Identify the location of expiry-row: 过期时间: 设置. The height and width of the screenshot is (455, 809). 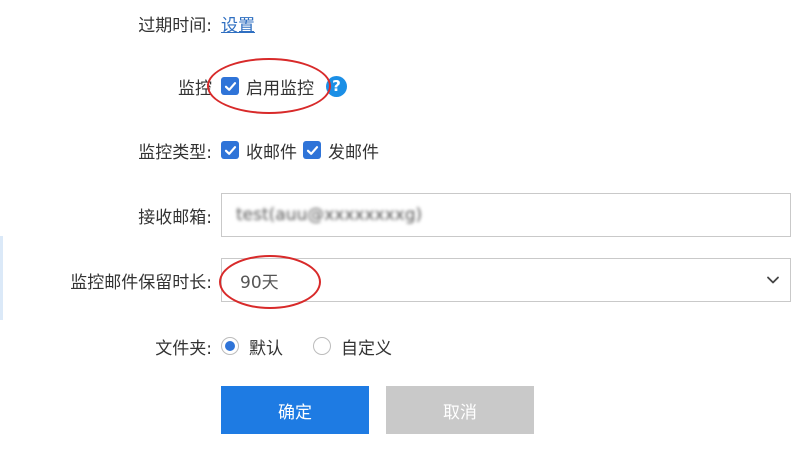
(404, 23).